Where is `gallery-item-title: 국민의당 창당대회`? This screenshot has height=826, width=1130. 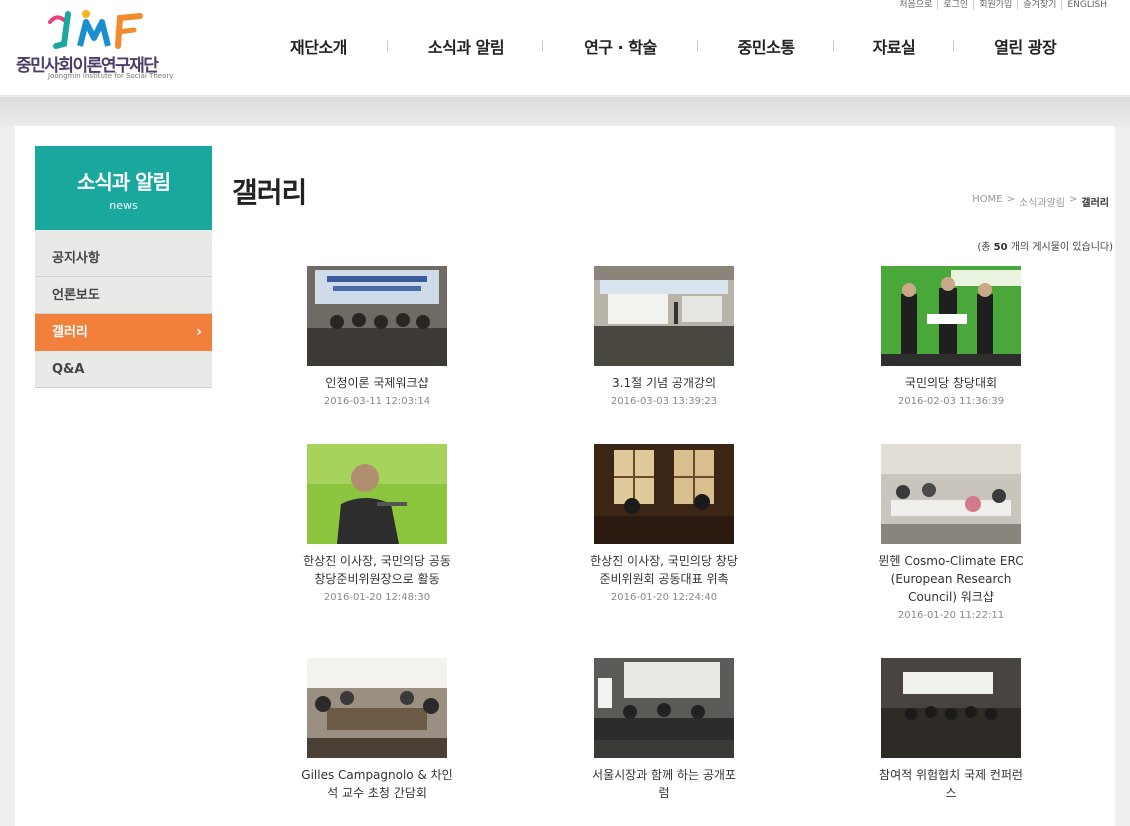
gallery-item-title: 국민의당 창당대회 is located at coordinates (951, 383).